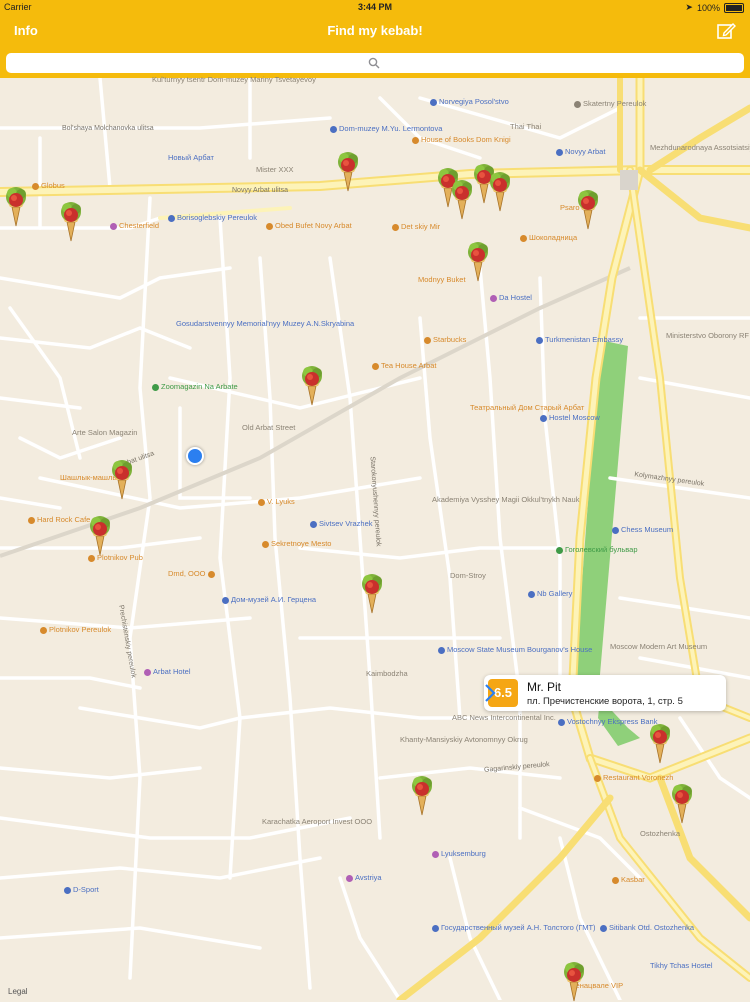 This screenshot has width=750, height=1002. I want to click on poi-label: Borisoglebskiy Pereulok, so click(212, 218).